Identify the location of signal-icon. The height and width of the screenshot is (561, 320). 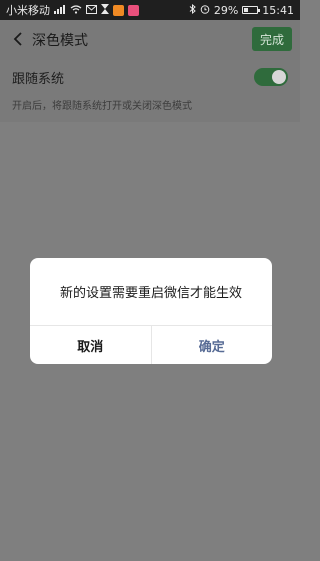
(60, 10).